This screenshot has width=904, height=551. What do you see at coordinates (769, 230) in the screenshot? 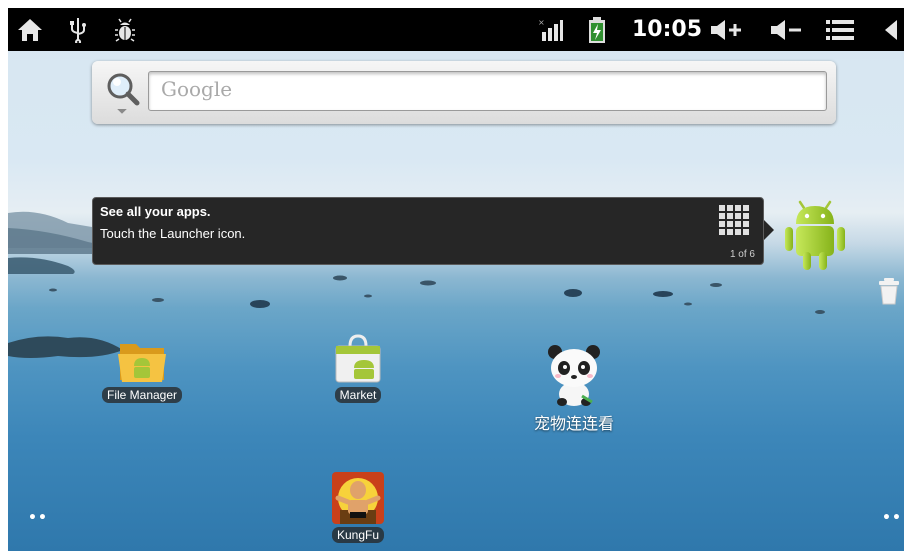
I see `tip-arrow` at bounding box center [769, 230].